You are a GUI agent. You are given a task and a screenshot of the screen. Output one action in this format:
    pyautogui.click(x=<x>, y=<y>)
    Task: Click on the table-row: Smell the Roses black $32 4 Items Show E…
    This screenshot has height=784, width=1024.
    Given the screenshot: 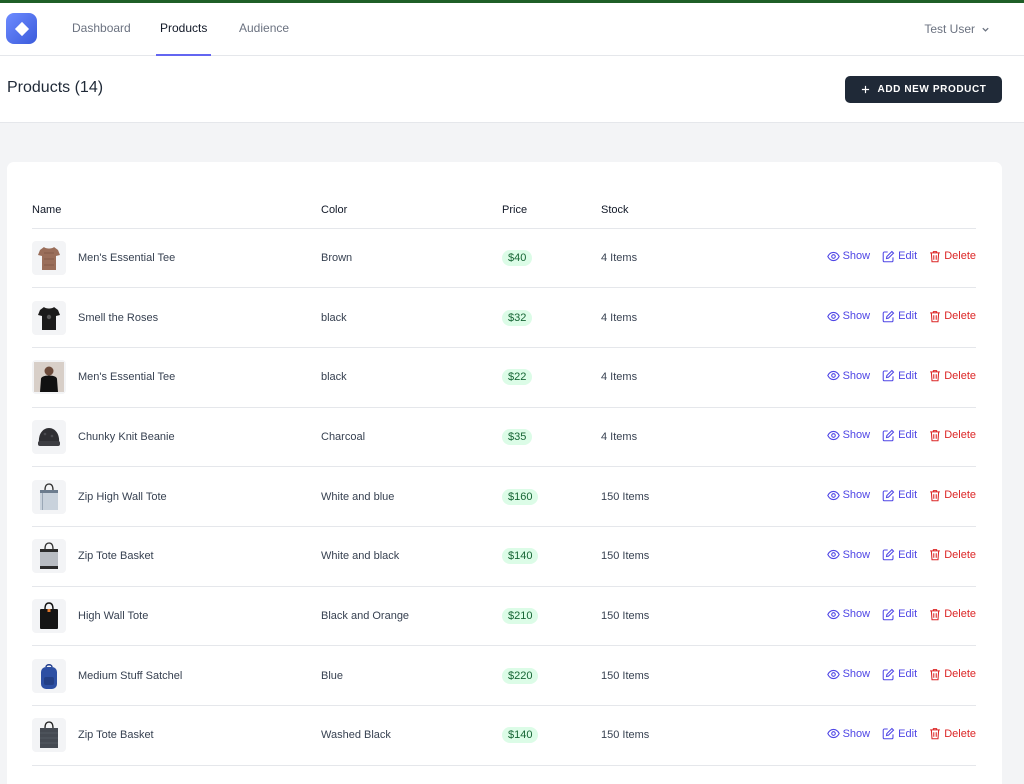 What is the action you would take?
    pyautogui.click(x=504, y=317)
    